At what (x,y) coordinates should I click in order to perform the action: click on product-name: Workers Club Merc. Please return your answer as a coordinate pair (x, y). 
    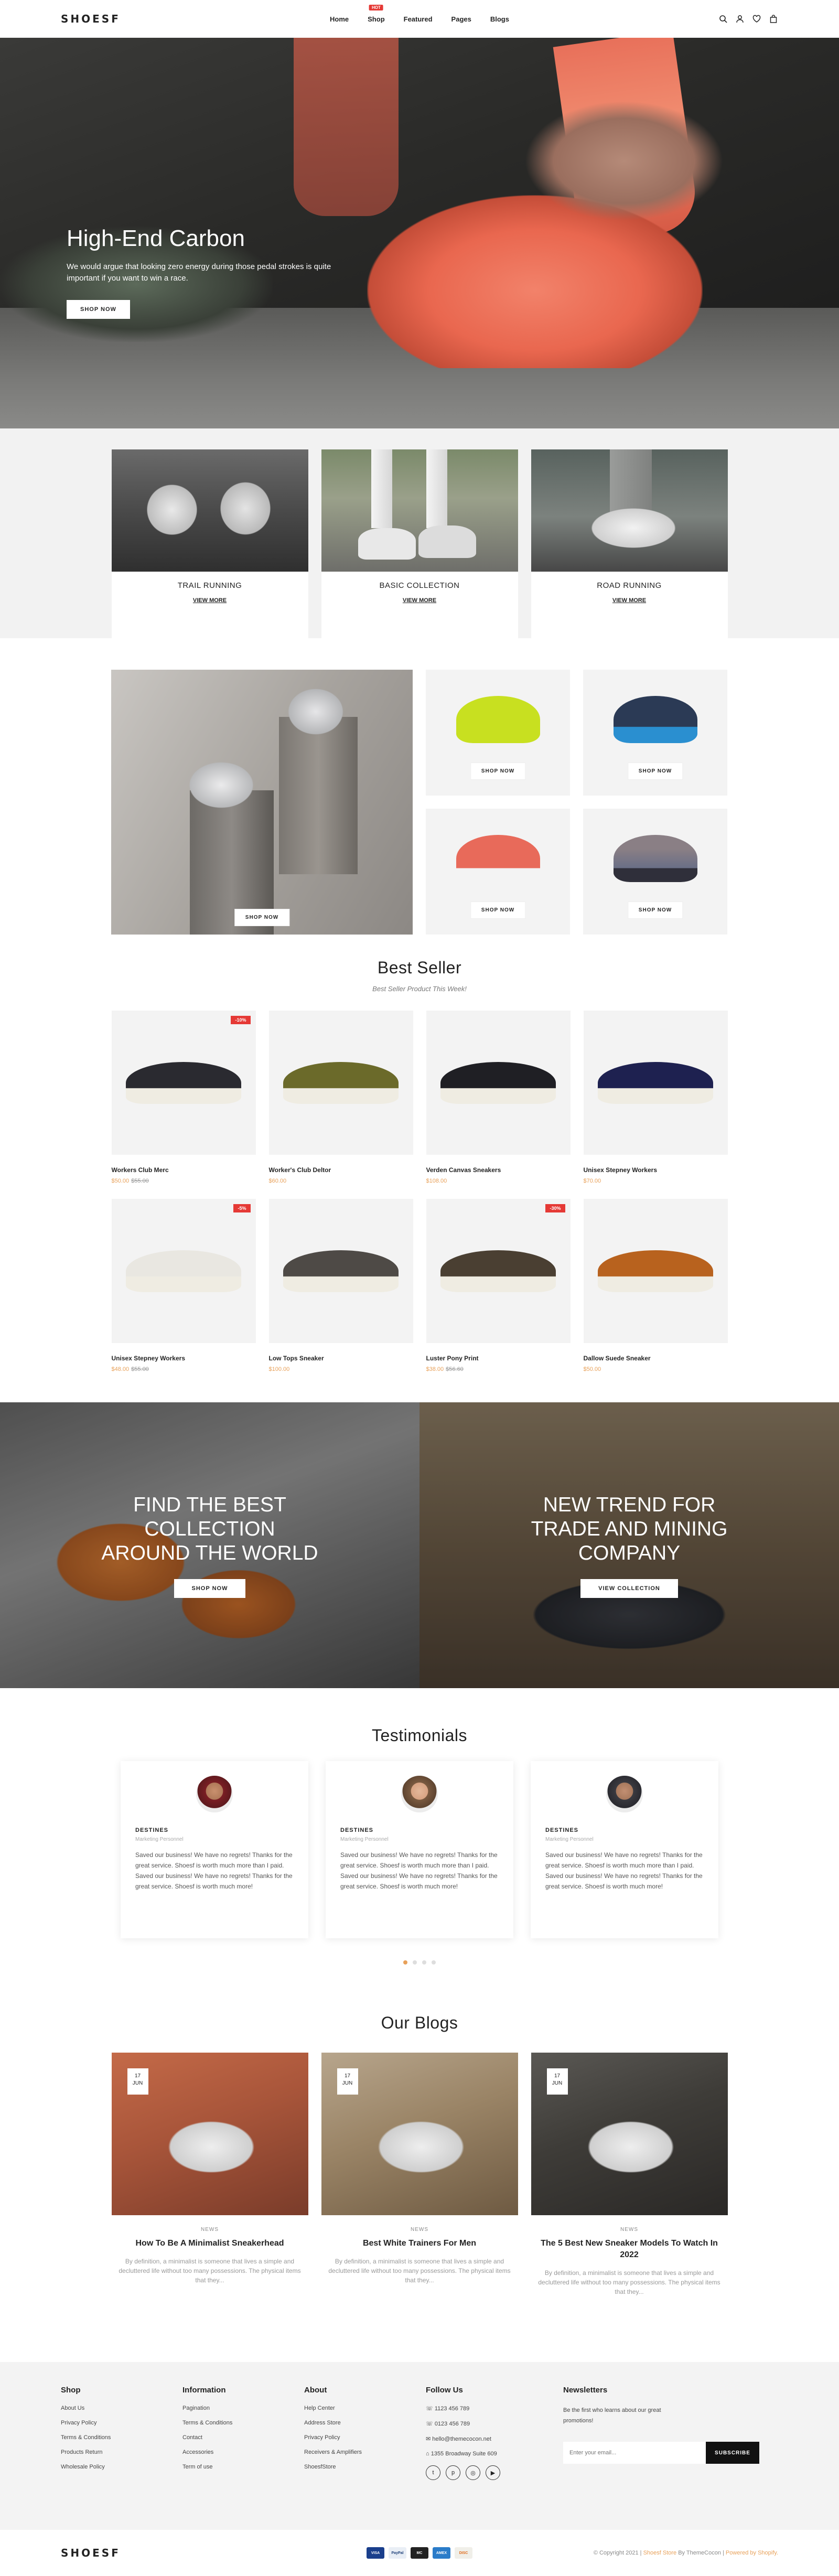
    Looking at the image, I should click on (184, 1170).